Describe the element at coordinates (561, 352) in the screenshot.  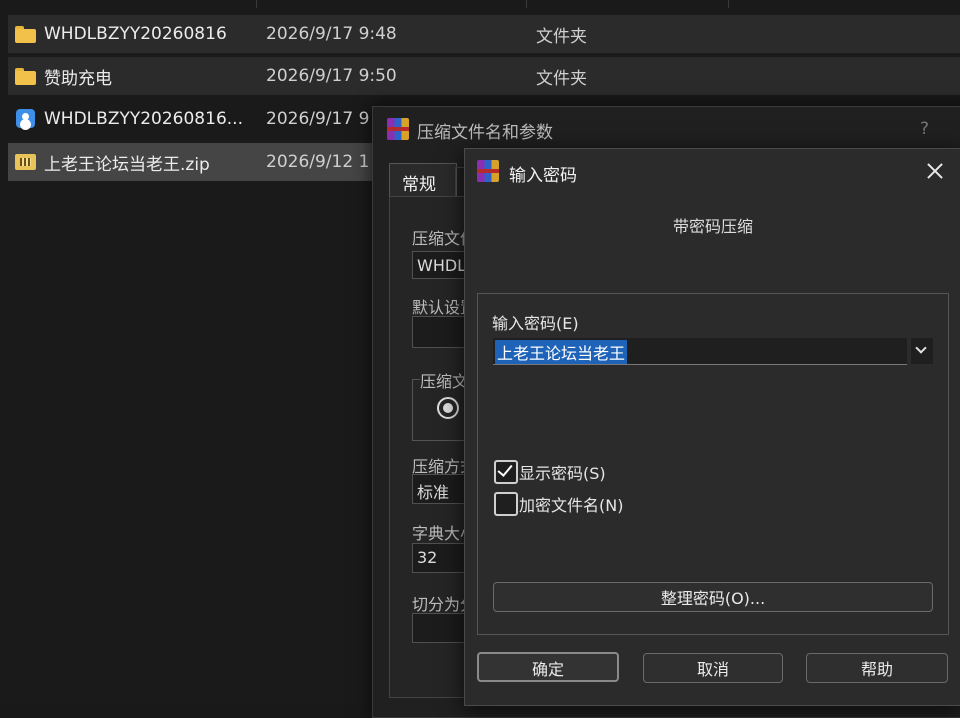
I see `password-value: 上老王论坛当老王` at that location.